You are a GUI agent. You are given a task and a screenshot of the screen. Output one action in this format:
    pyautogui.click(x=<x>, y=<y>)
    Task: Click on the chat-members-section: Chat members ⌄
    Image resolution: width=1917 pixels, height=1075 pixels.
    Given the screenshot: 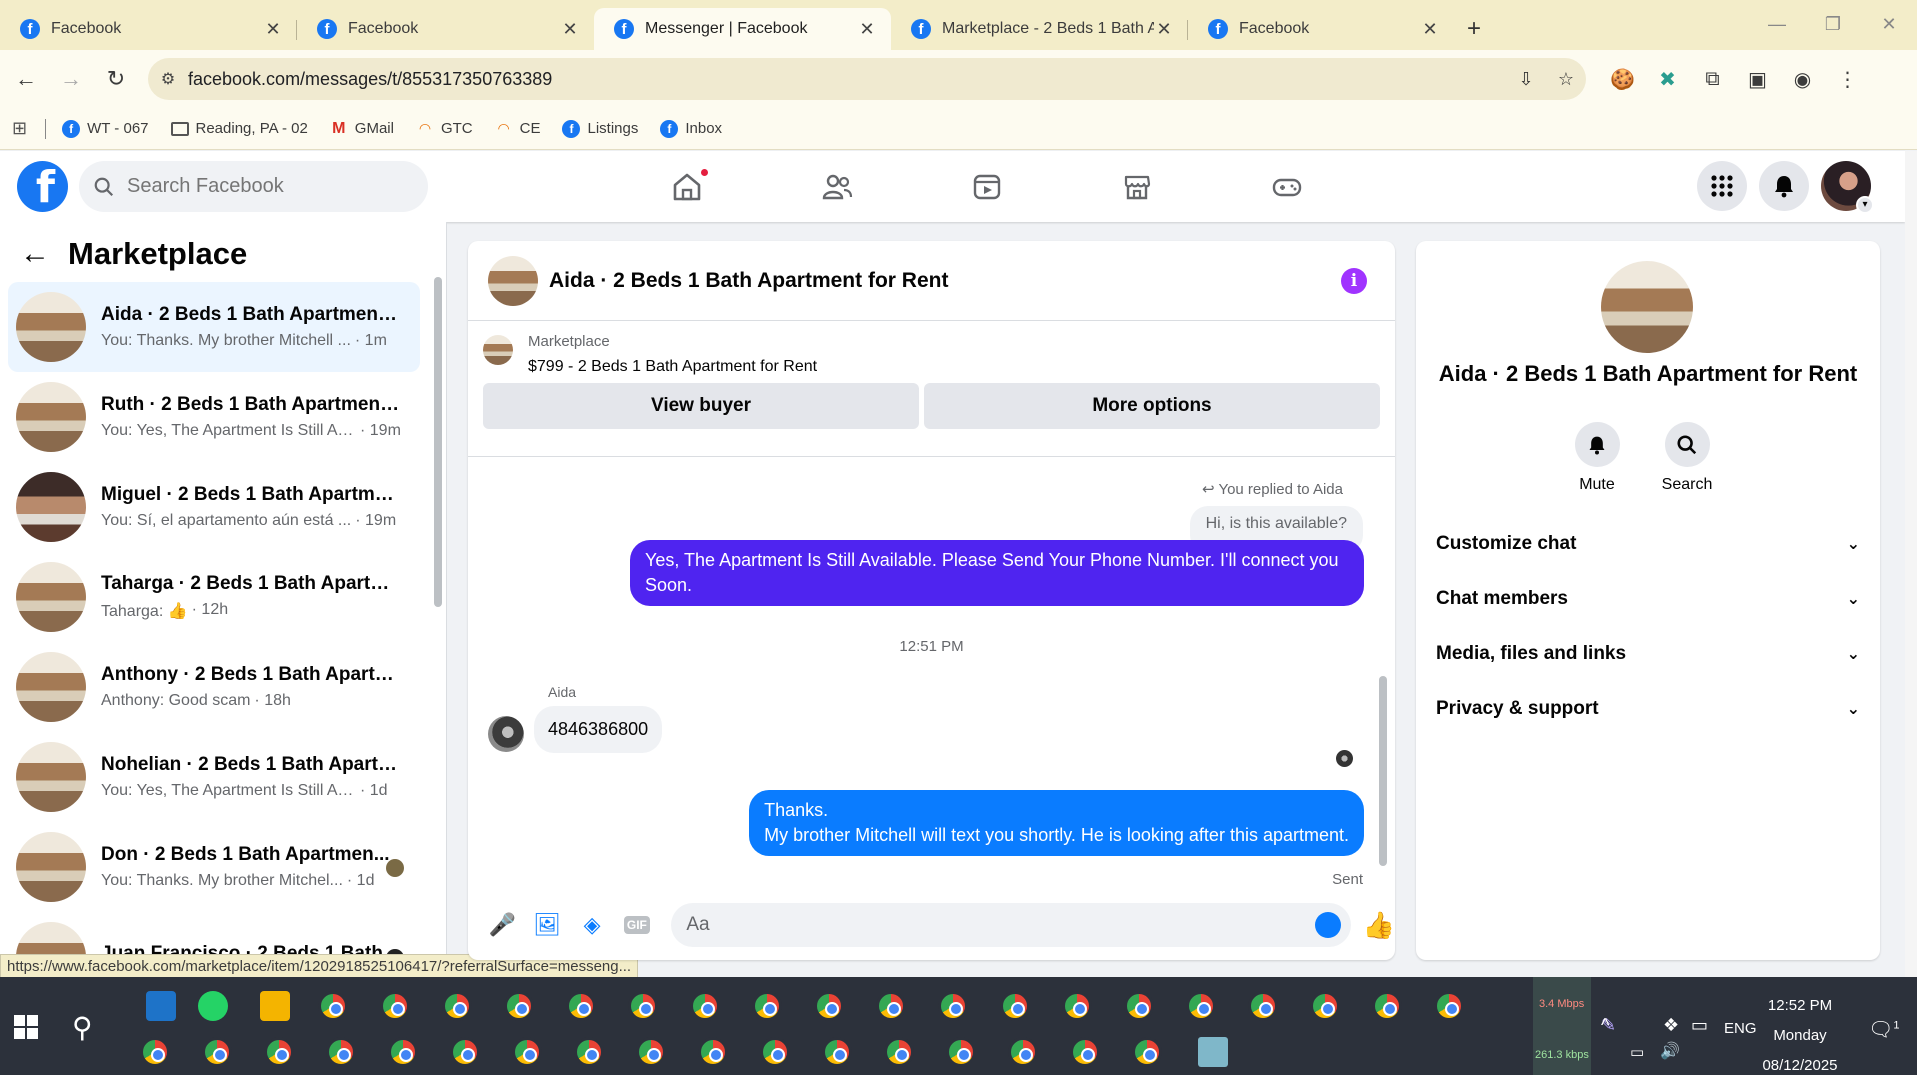 What is the action you would take?
    pyautogui.click(x=1651, y=599)
    